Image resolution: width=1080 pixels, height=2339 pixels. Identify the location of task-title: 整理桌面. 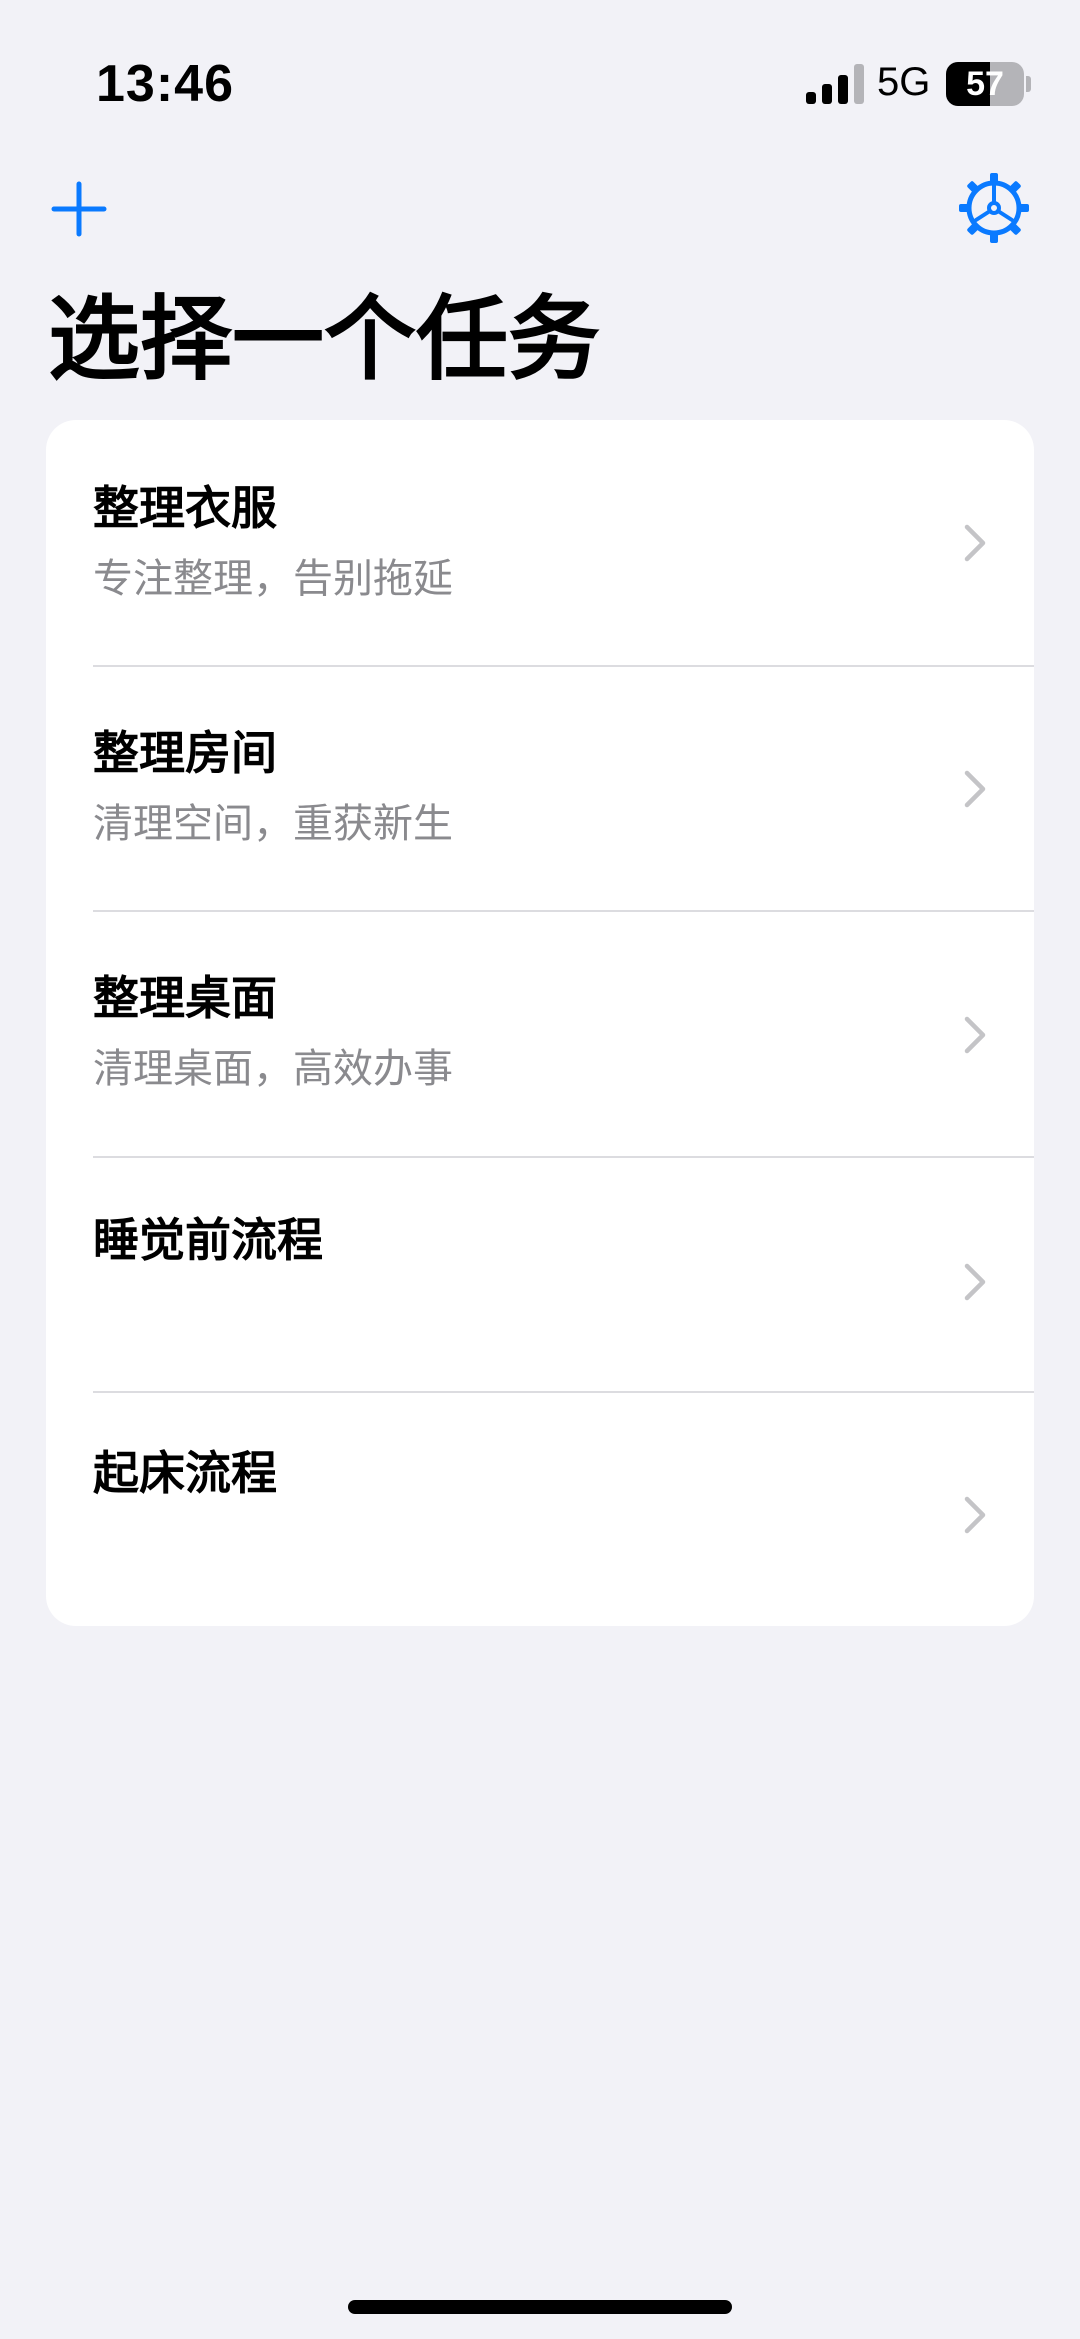
(185, 998).